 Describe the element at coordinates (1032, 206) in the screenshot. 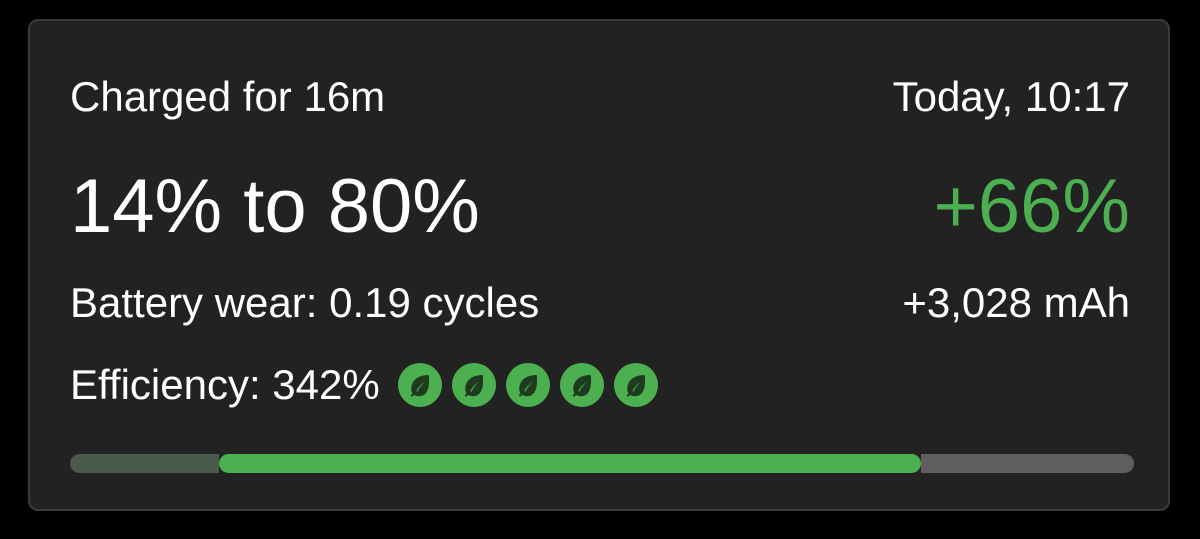

I see `charge-delta-percent: +66%` at that location.